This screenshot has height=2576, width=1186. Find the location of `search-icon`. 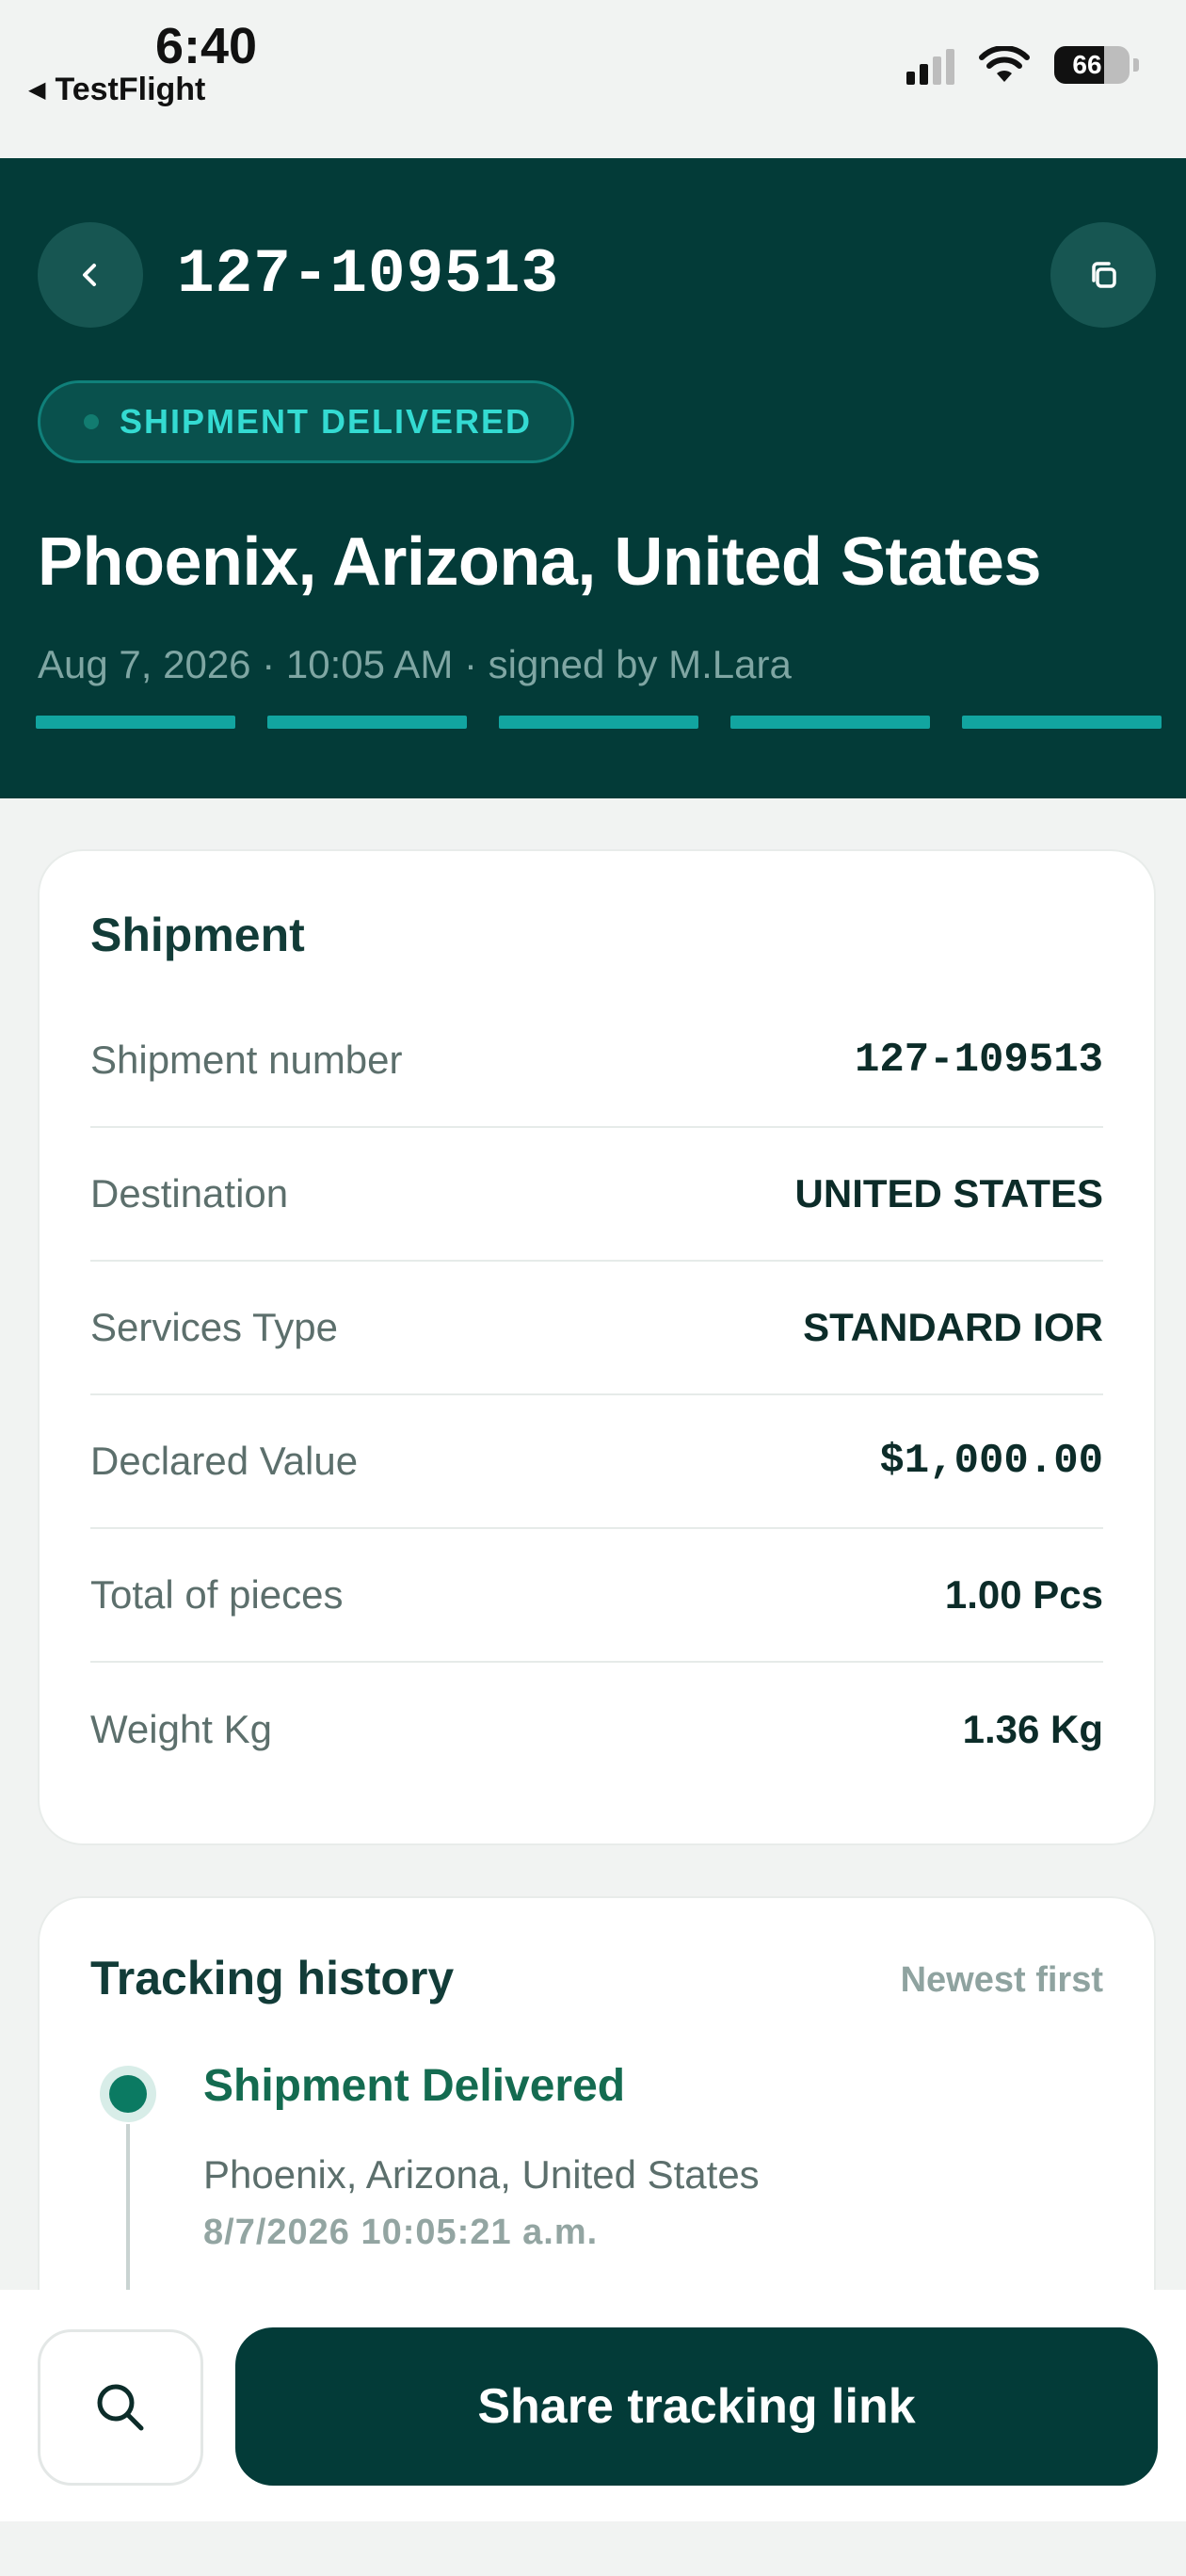

search-icon is located at coordinates (120, 2407).